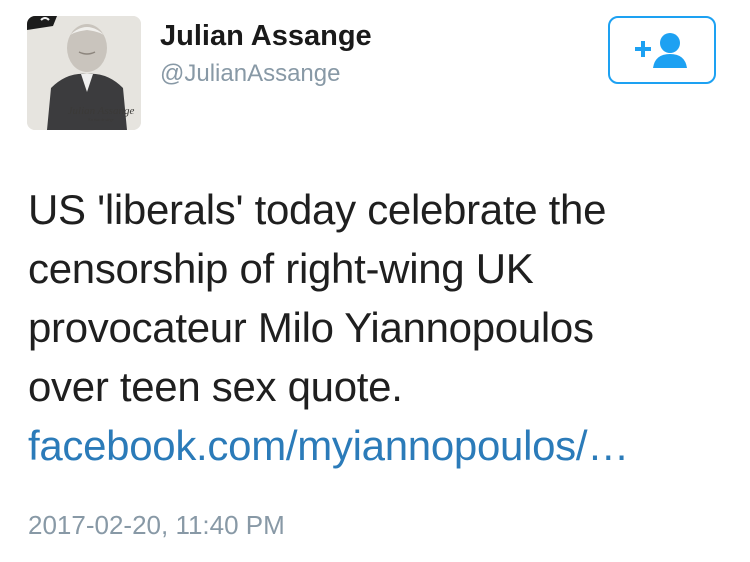  What do you see at coordinates (101, 111) in the screenshot?
I see `avatar-caption-name: Julian Assange` at bounding box center [101, 111].